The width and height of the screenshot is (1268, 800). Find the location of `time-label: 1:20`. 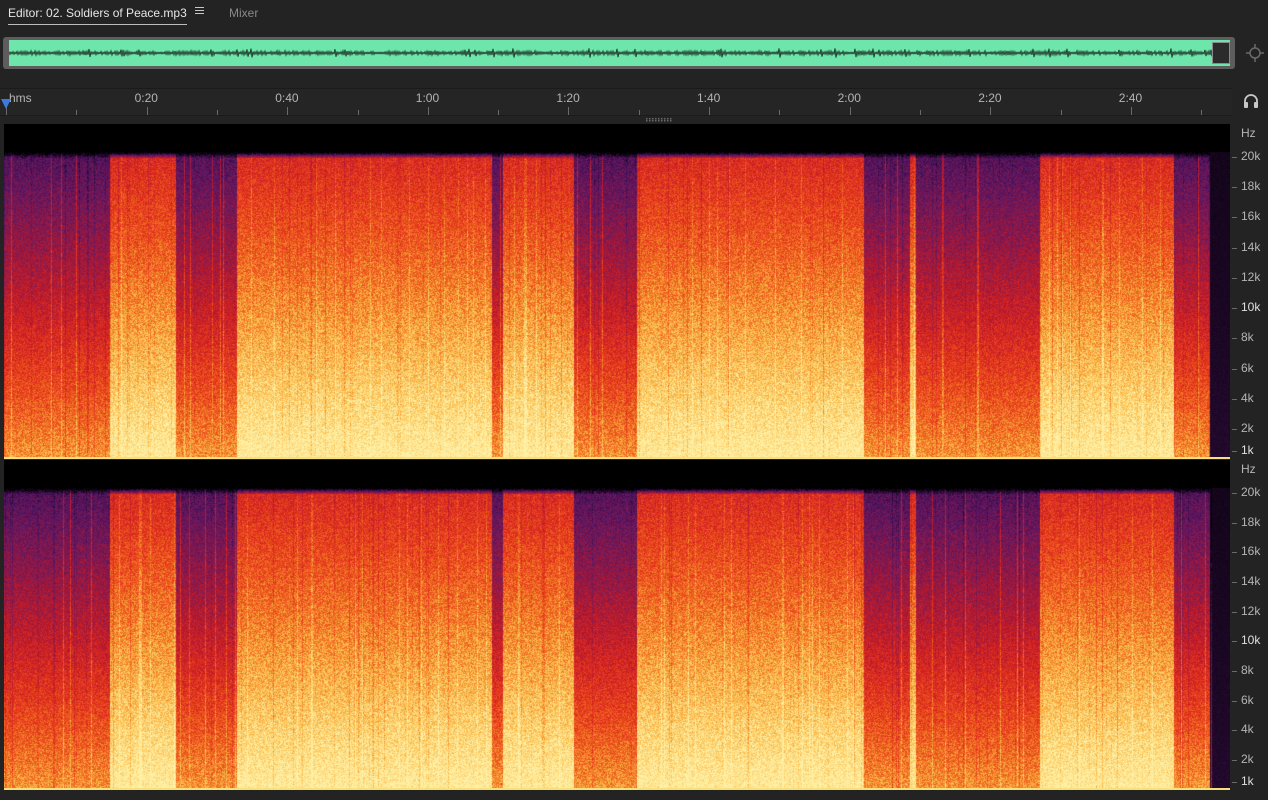

time-label: 1:20 is located at coordinates (568, 98).